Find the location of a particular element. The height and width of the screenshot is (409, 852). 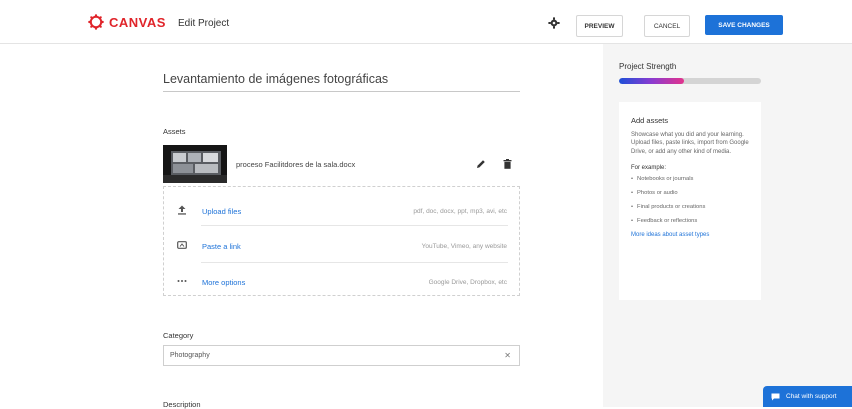

more-icon is located at coordinates (182, 281).